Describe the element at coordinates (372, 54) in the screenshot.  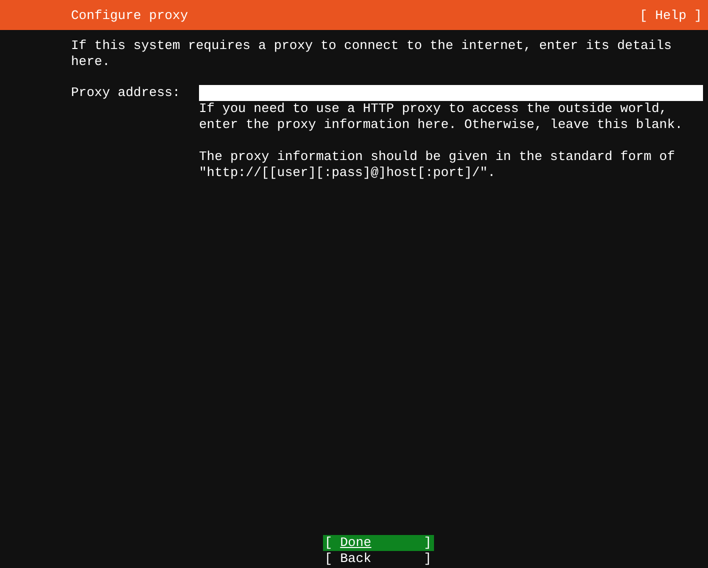
I see `intro-text: If this system requires a proxy to connect to the internet, enter its details here.` at that location.